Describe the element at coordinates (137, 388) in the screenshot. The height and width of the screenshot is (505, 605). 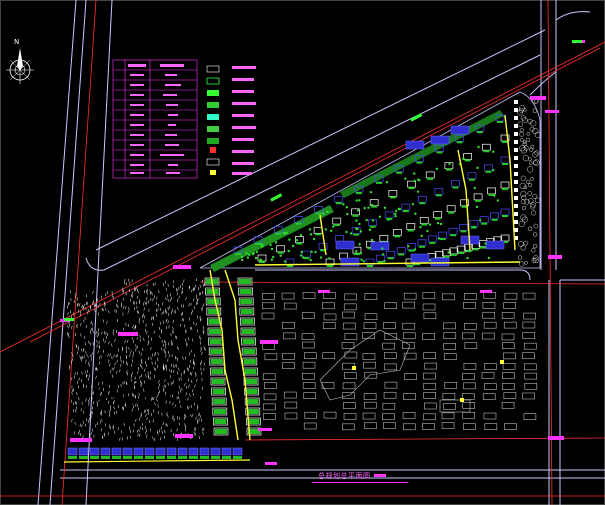
I see `park-opening` at that location.